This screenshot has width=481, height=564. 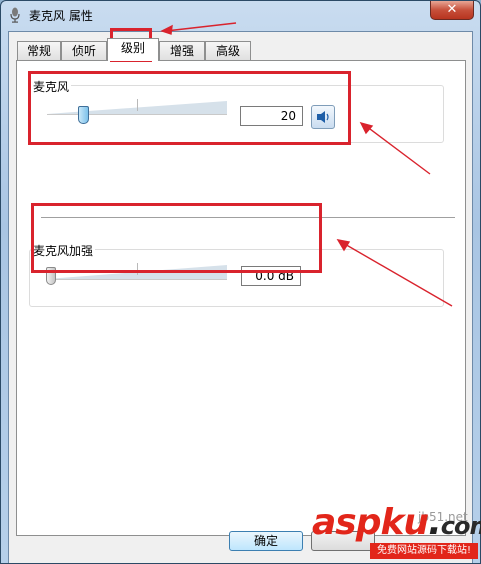 I want to click on tab-general: 常规, so click(x=39, y=50).